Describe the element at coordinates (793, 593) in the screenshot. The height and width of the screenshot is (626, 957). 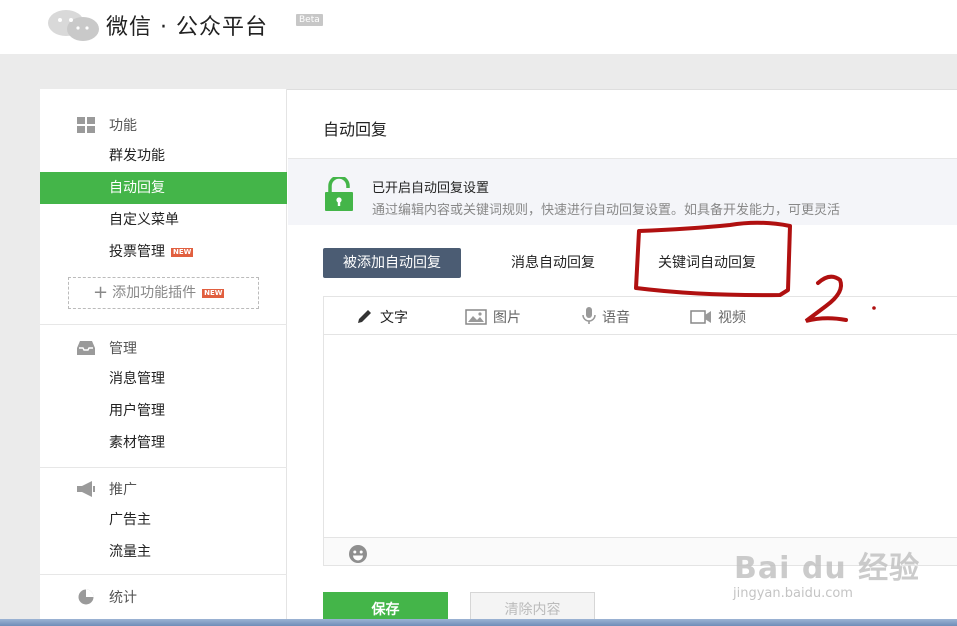
I see `watermark-url: jingyan.baidu.com` at that location.